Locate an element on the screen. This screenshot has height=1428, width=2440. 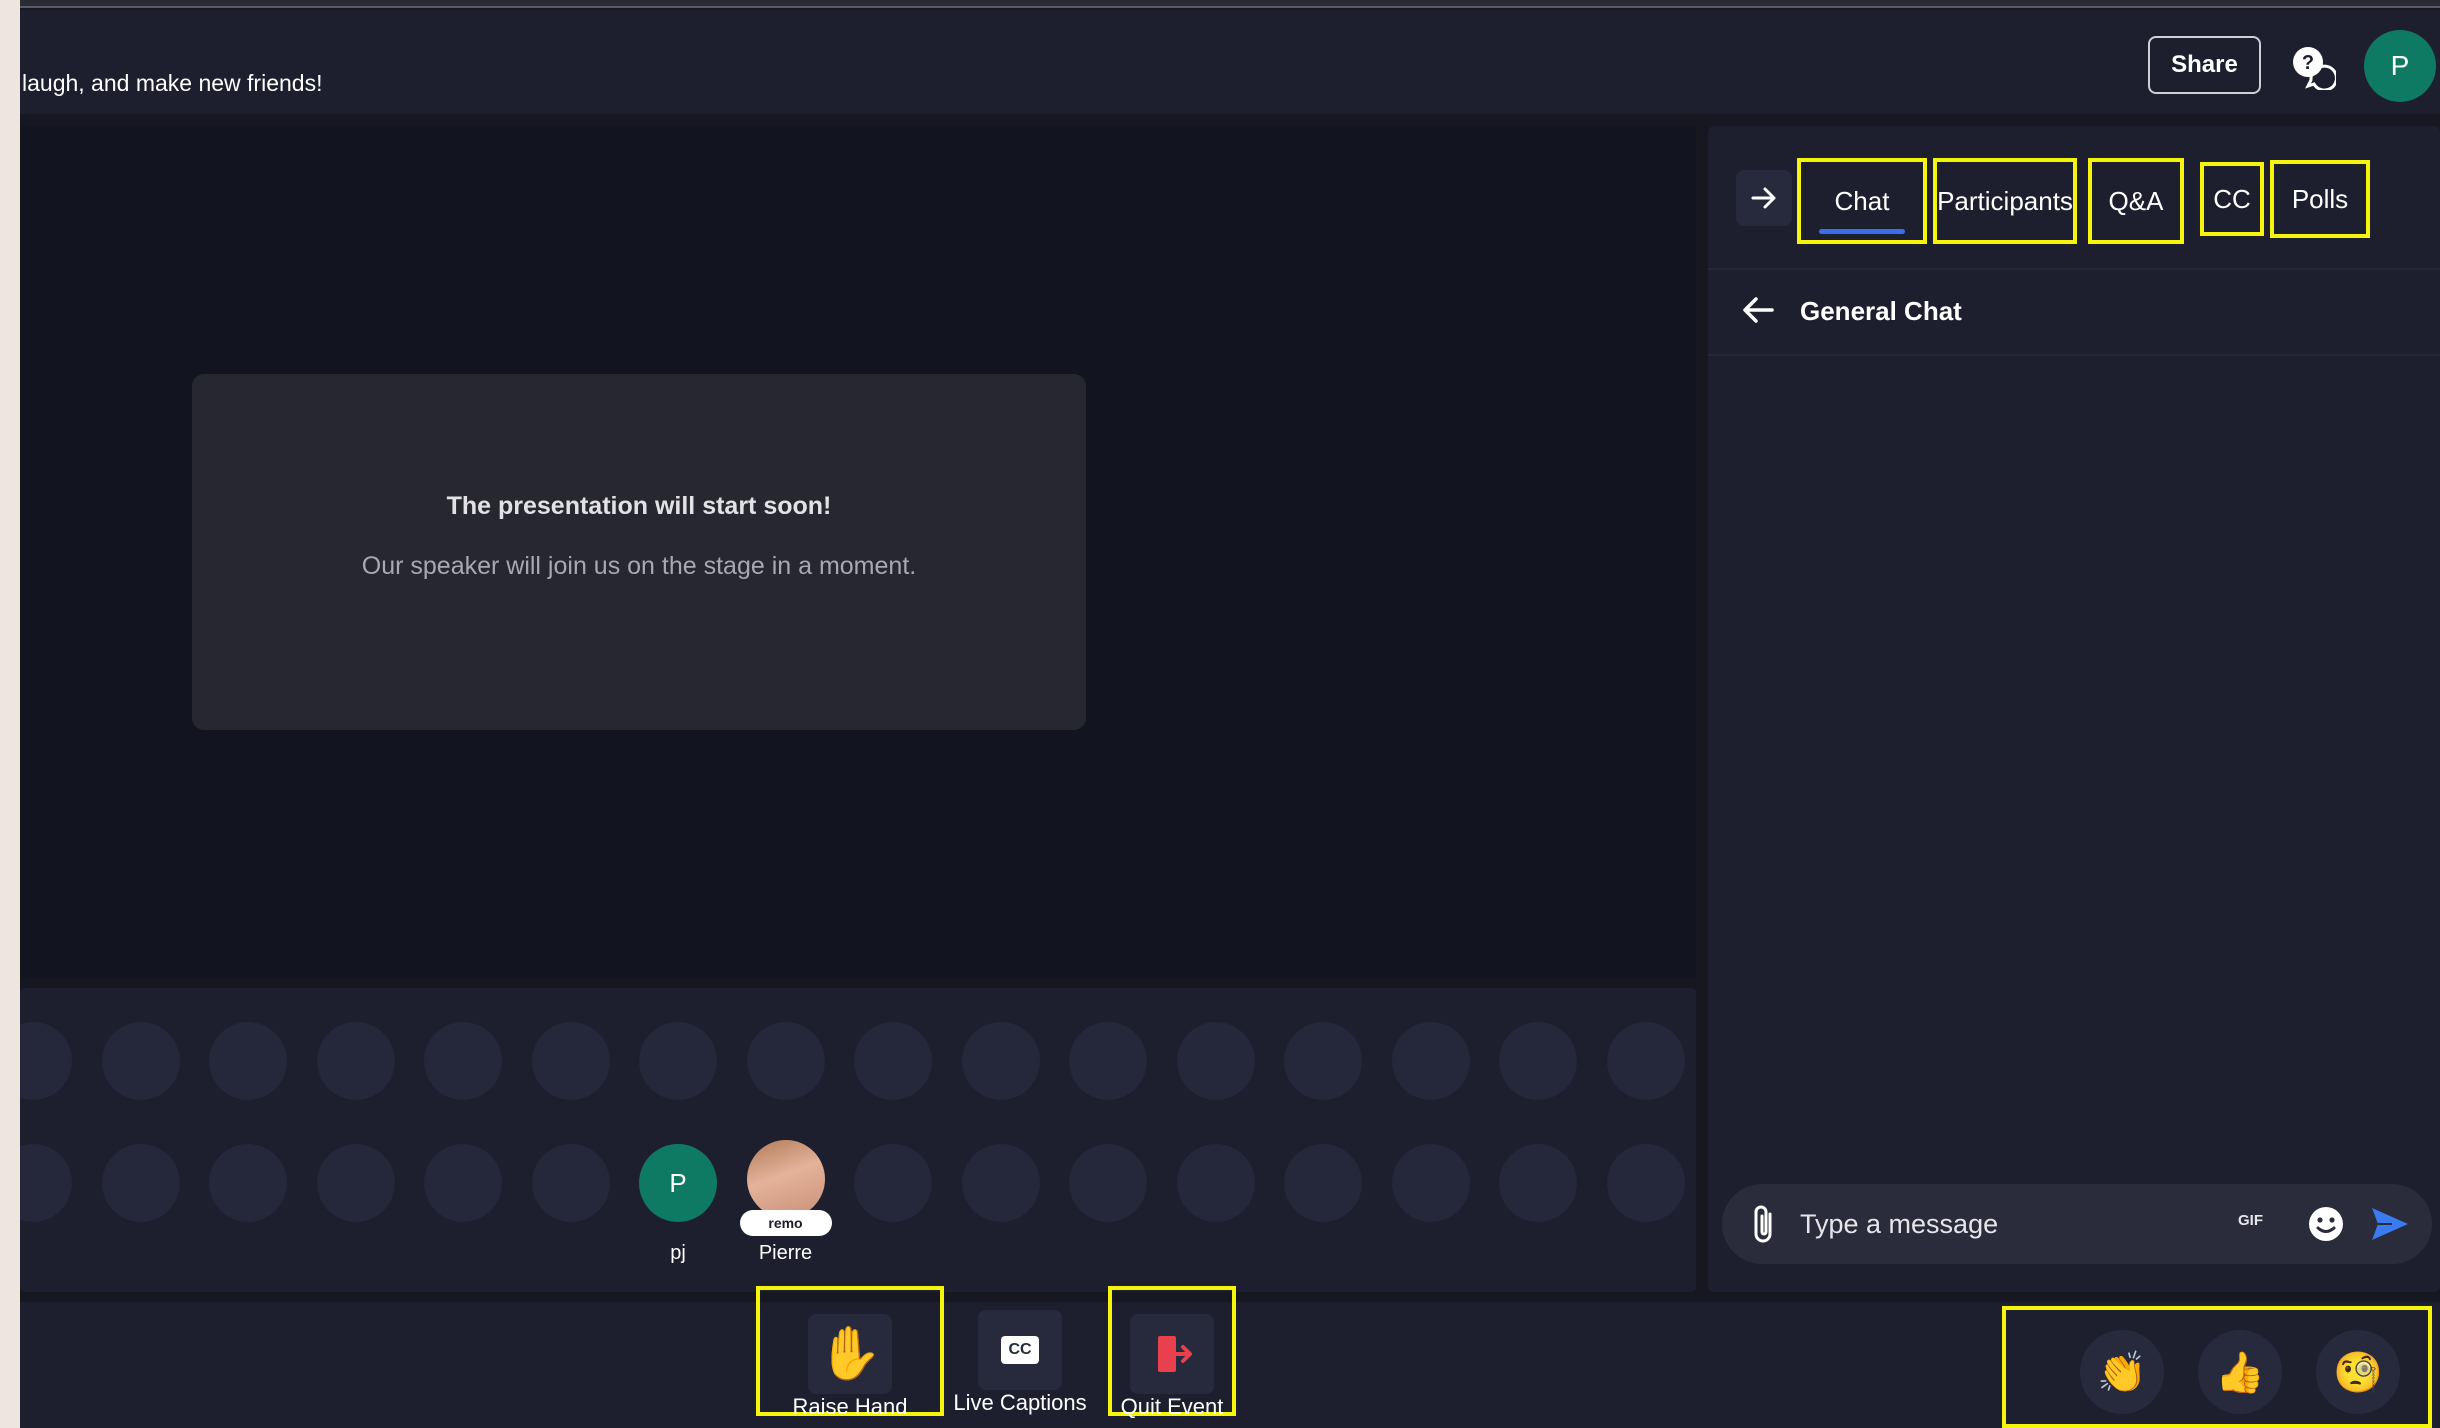
active-tab-indicator is located at coordinates (1862, 231).